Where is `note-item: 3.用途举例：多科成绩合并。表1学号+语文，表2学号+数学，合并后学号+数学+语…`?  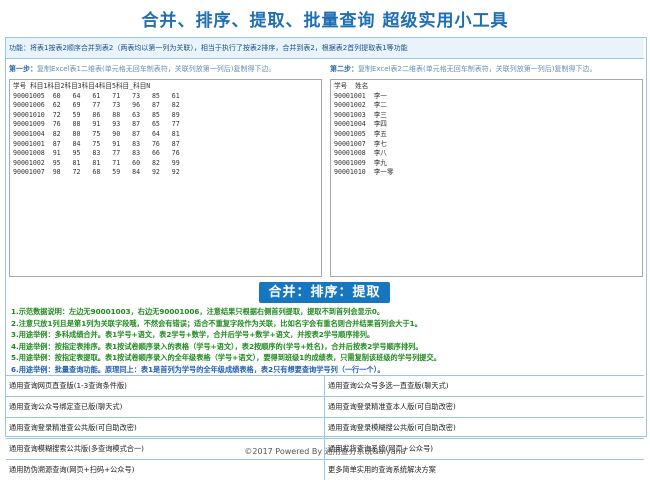 note-item: 3.用途举例：多科成绩合并。表1学号+语文，表2学号+数学，合并后学号+数学+语… is located at coordinates (193, 335).